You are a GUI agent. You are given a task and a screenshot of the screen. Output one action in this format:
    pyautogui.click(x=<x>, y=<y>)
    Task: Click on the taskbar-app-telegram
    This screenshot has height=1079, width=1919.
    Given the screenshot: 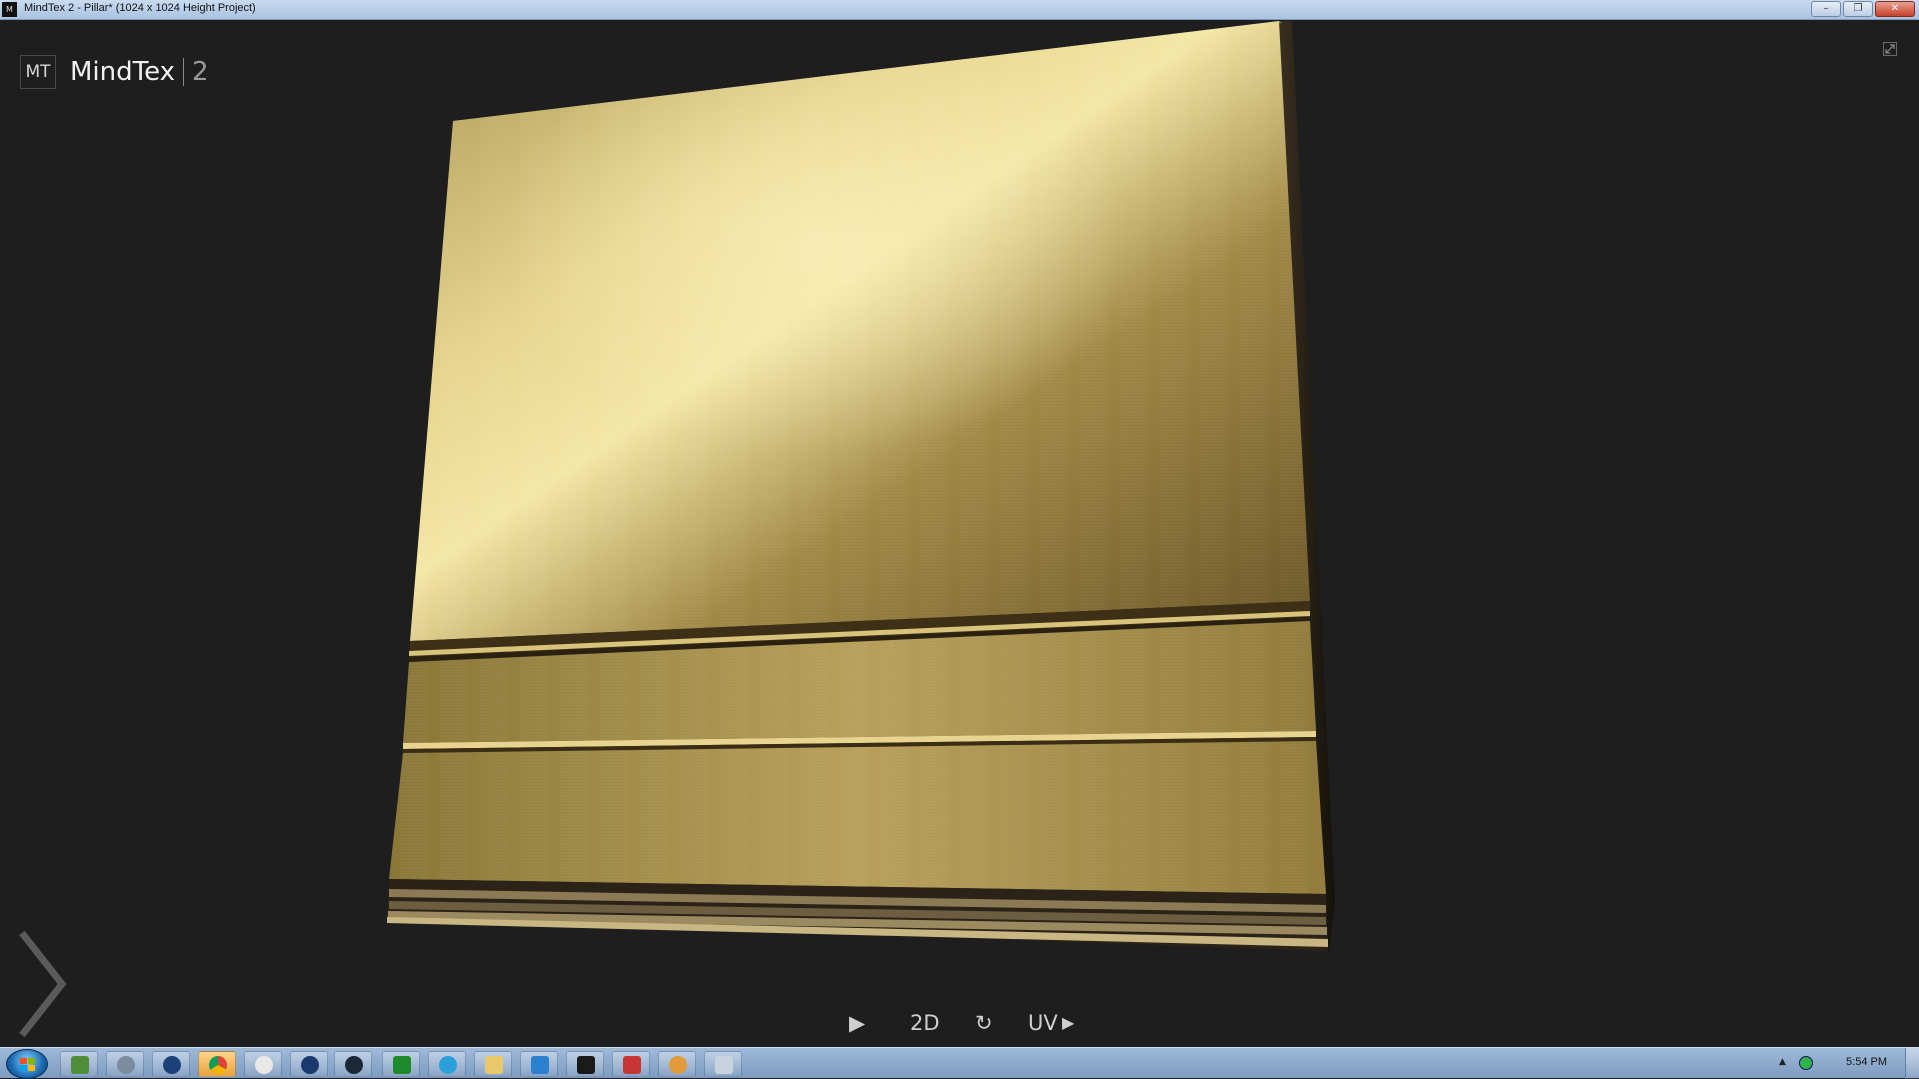 What is the action you would take?
    pyautogui.click(x=447, y=1064)
    